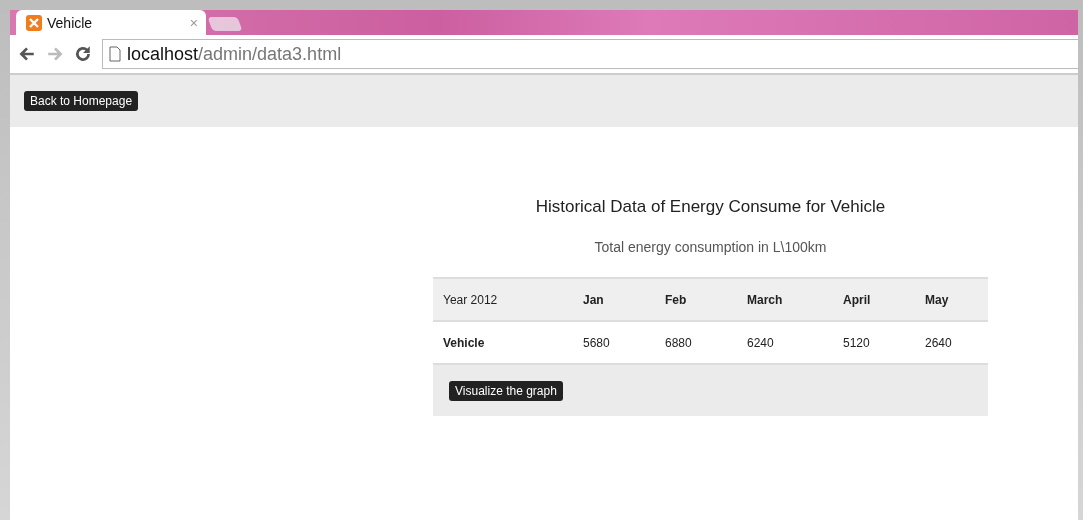 The width and height of the screenshot is (1083, 520). Describe the element at coordinates (596, 342) in the screenshot. I see `table-cell-text: 5680` at that location.